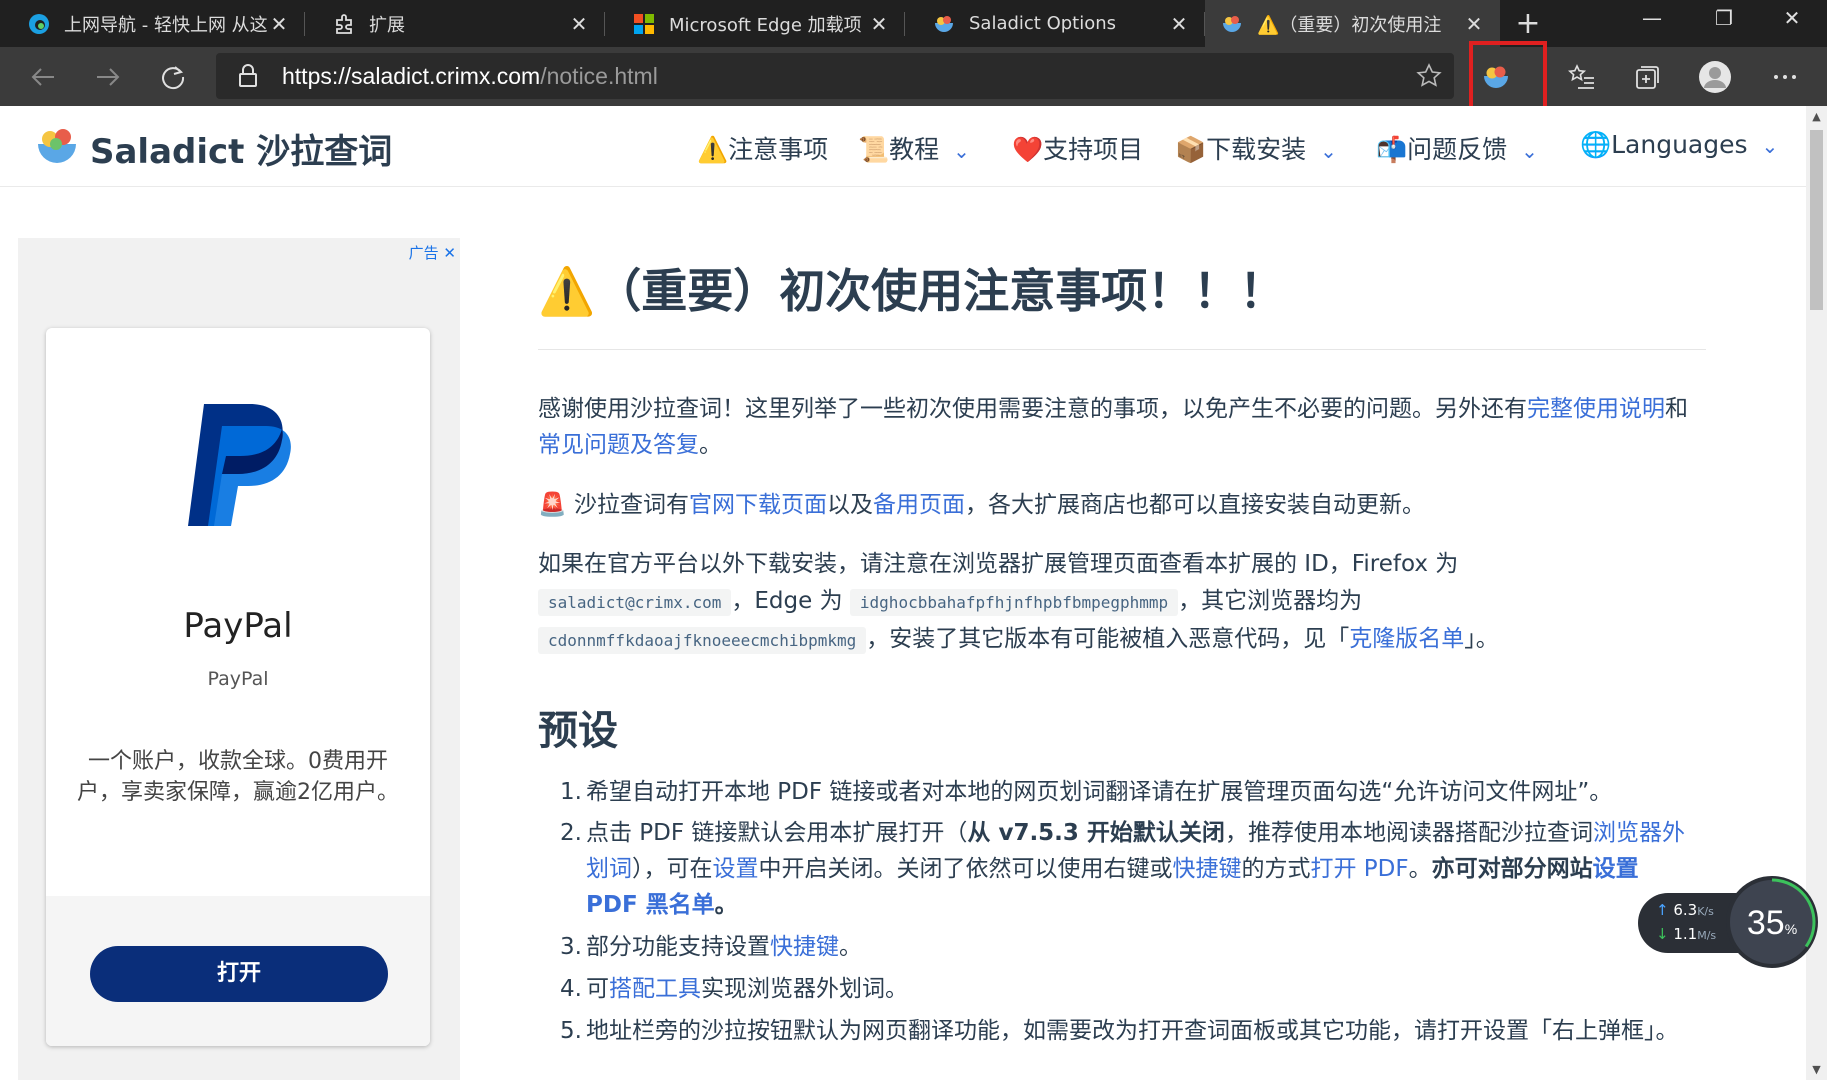 The height and width of the screenshot is (1080, 1827). I want to click on percent-value: 35, so click(1765, 923).